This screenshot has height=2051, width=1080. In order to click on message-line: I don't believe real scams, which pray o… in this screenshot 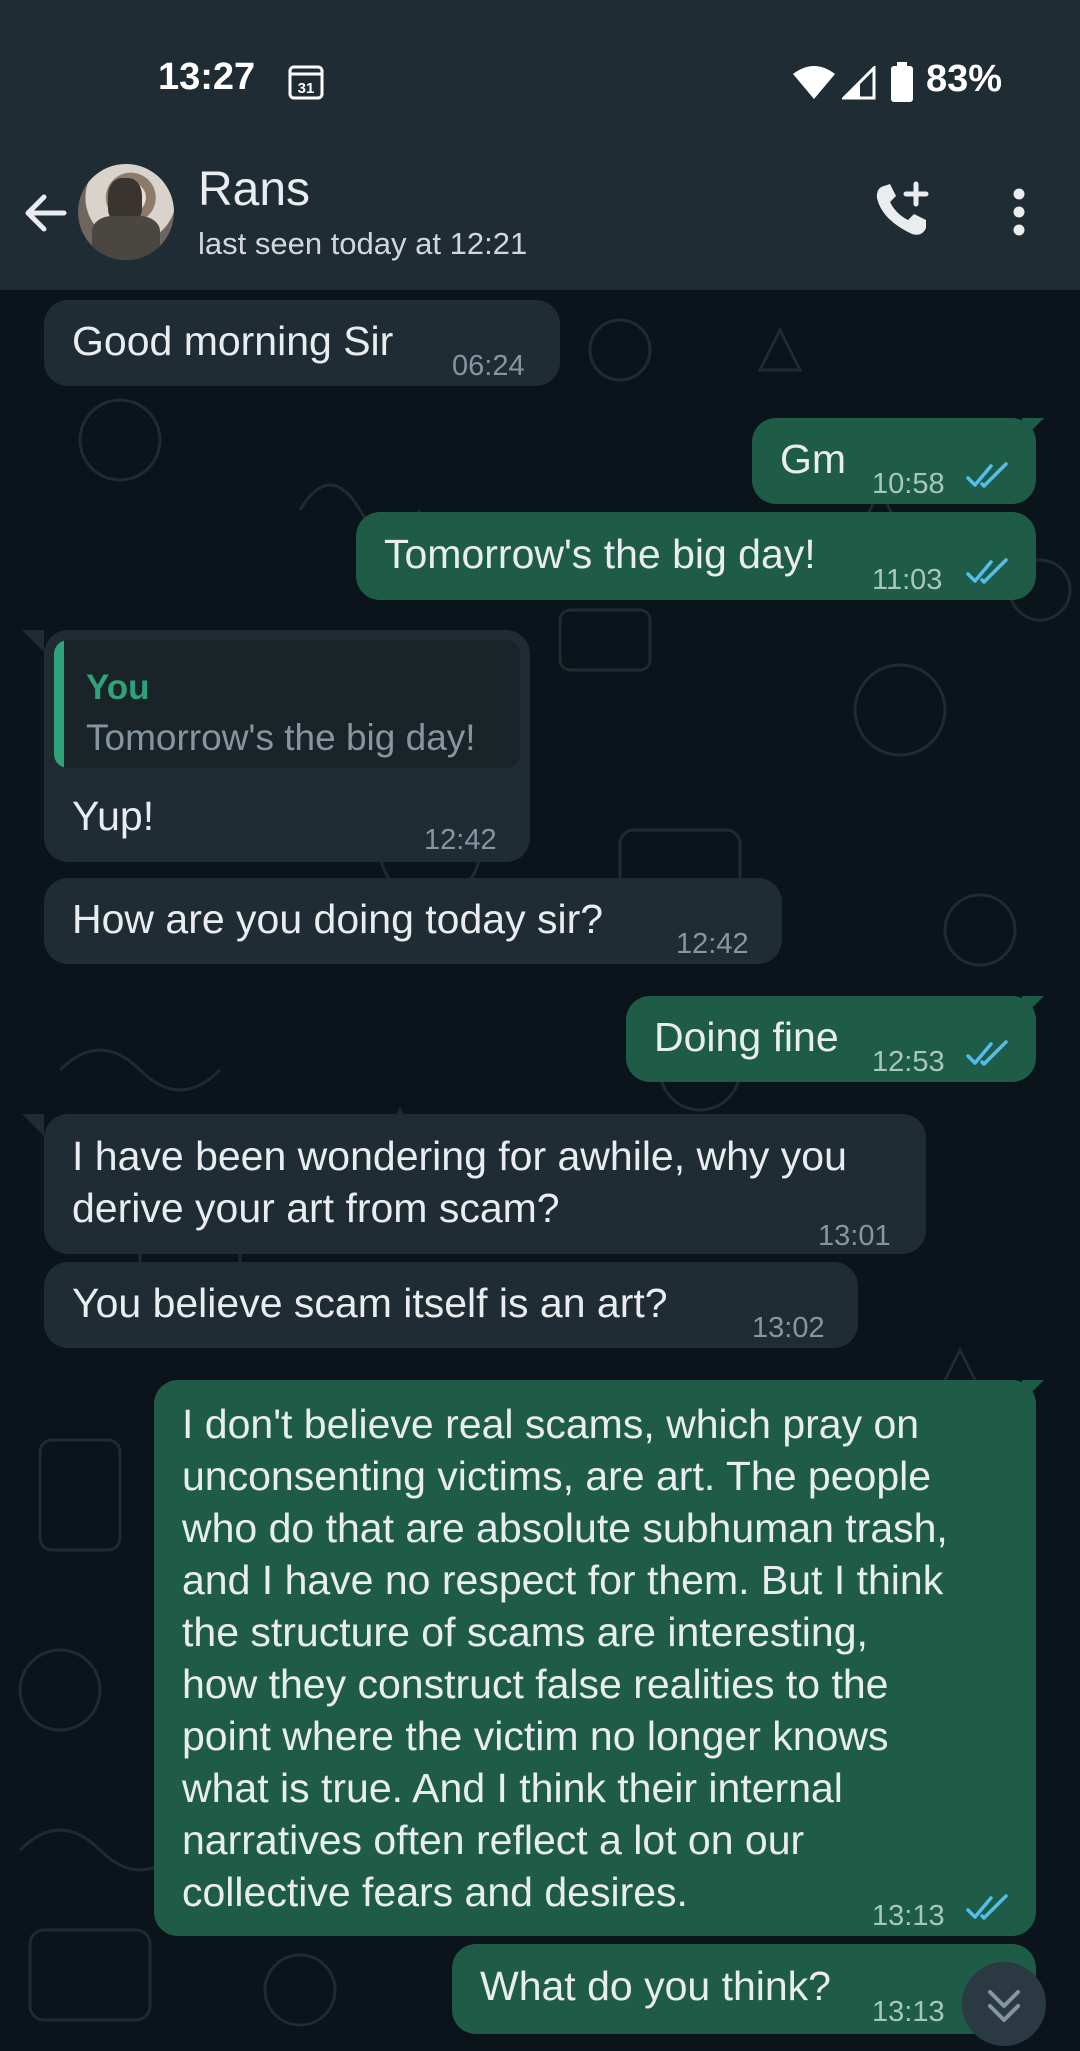, I will do `click(551, 1424)`.